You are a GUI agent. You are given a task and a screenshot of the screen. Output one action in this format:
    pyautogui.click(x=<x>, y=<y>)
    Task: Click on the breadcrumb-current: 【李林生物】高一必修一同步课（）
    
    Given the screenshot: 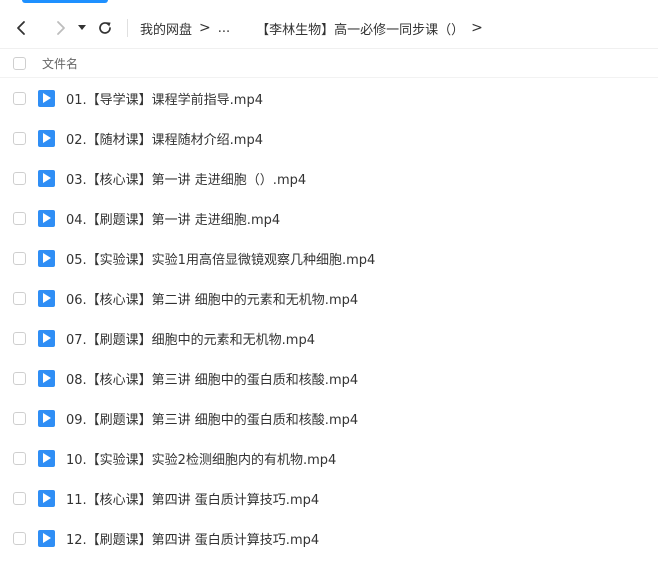 What is the action you would take?
    pyautogui.click(x=360, y=28)
    